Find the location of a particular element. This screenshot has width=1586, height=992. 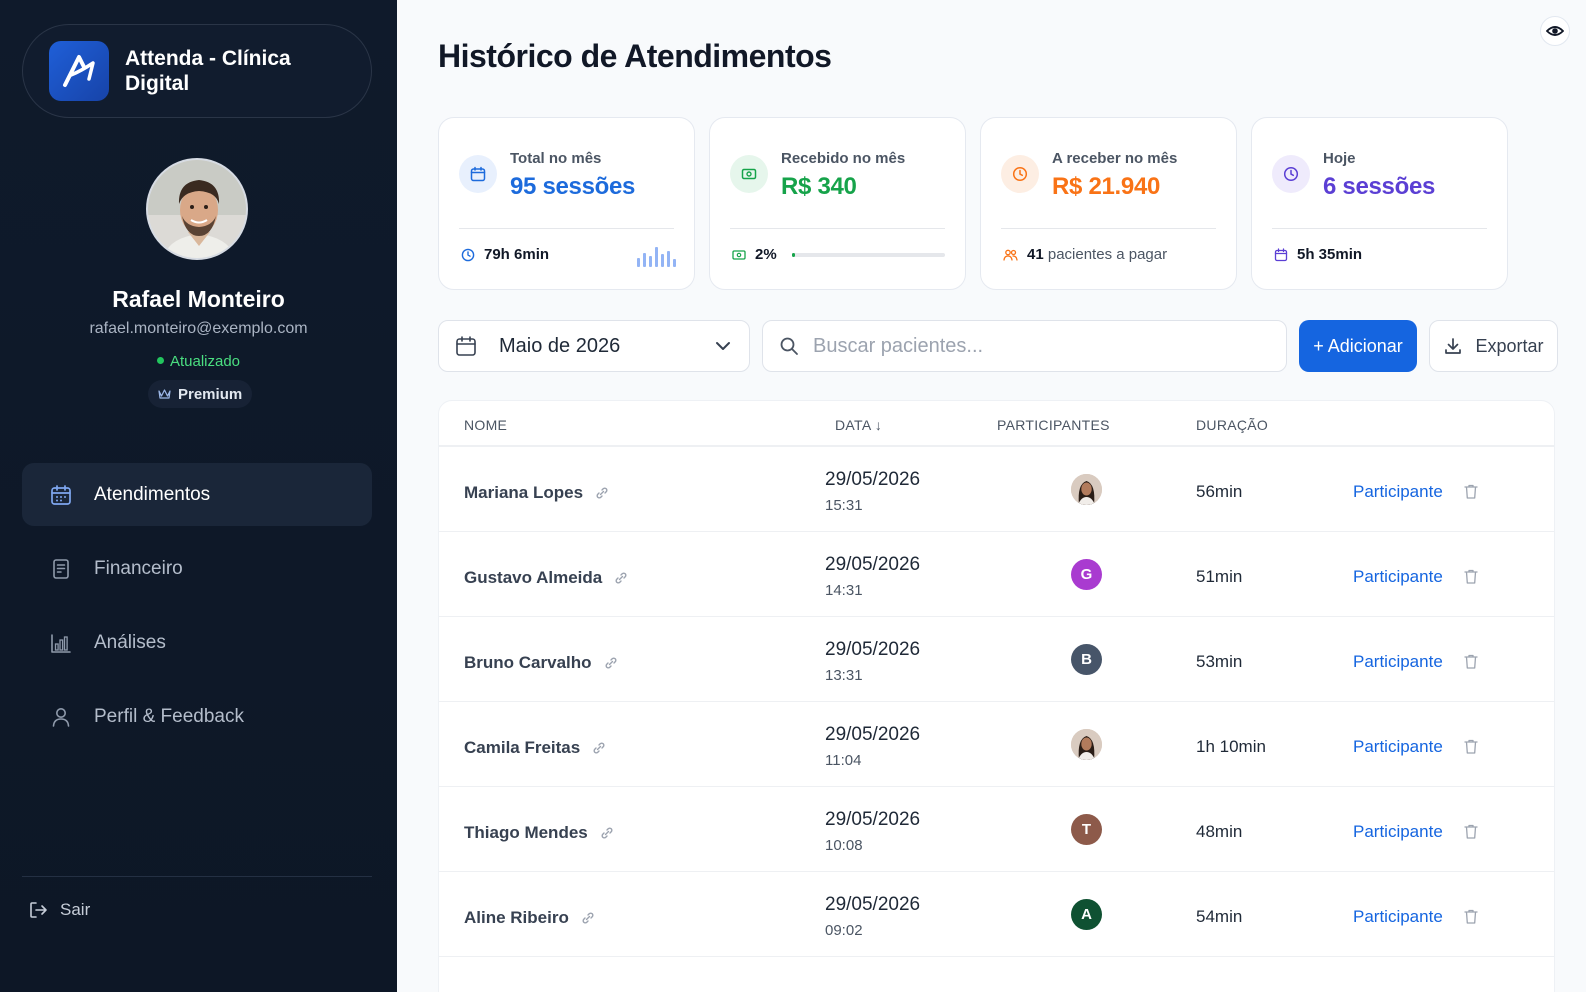

session-duration: 48min is located at coordinates (1219, 831).